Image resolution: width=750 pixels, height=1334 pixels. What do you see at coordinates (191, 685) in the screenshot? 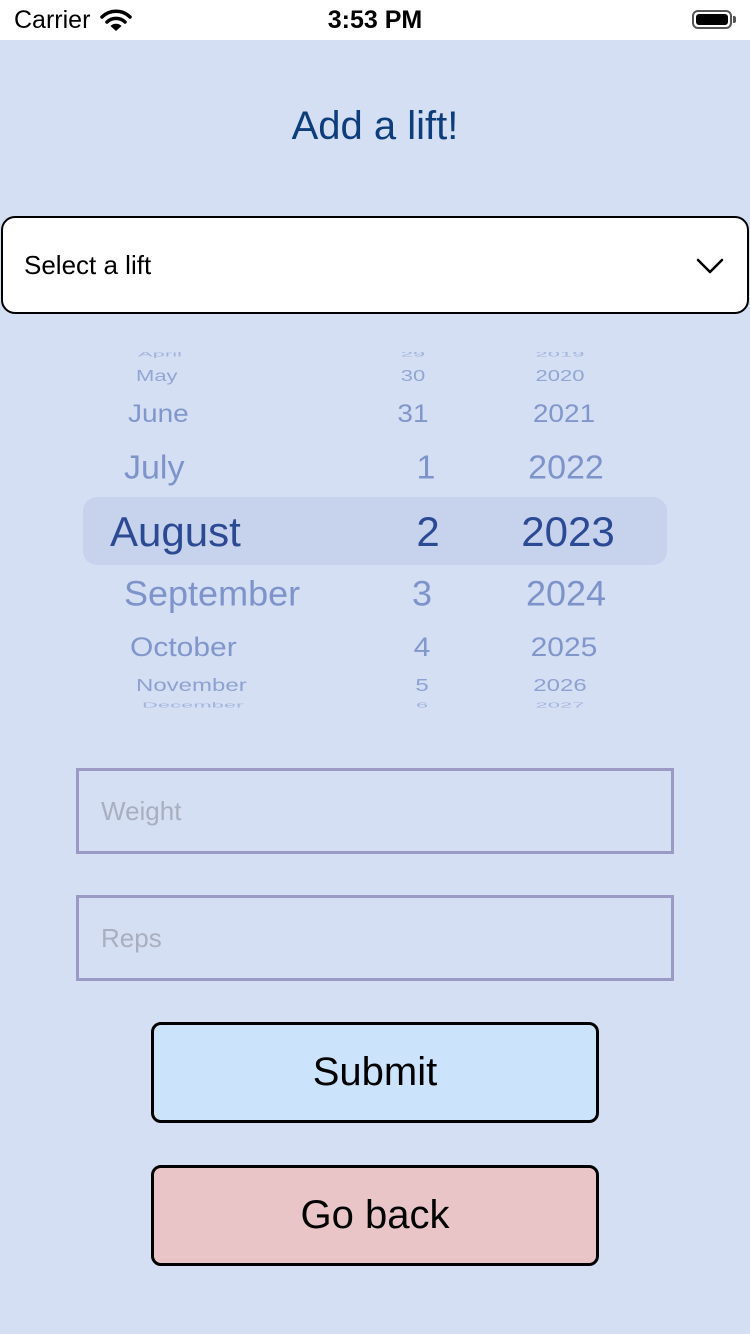
I see `picker-month-option: November` at bounding box center [191, 685].